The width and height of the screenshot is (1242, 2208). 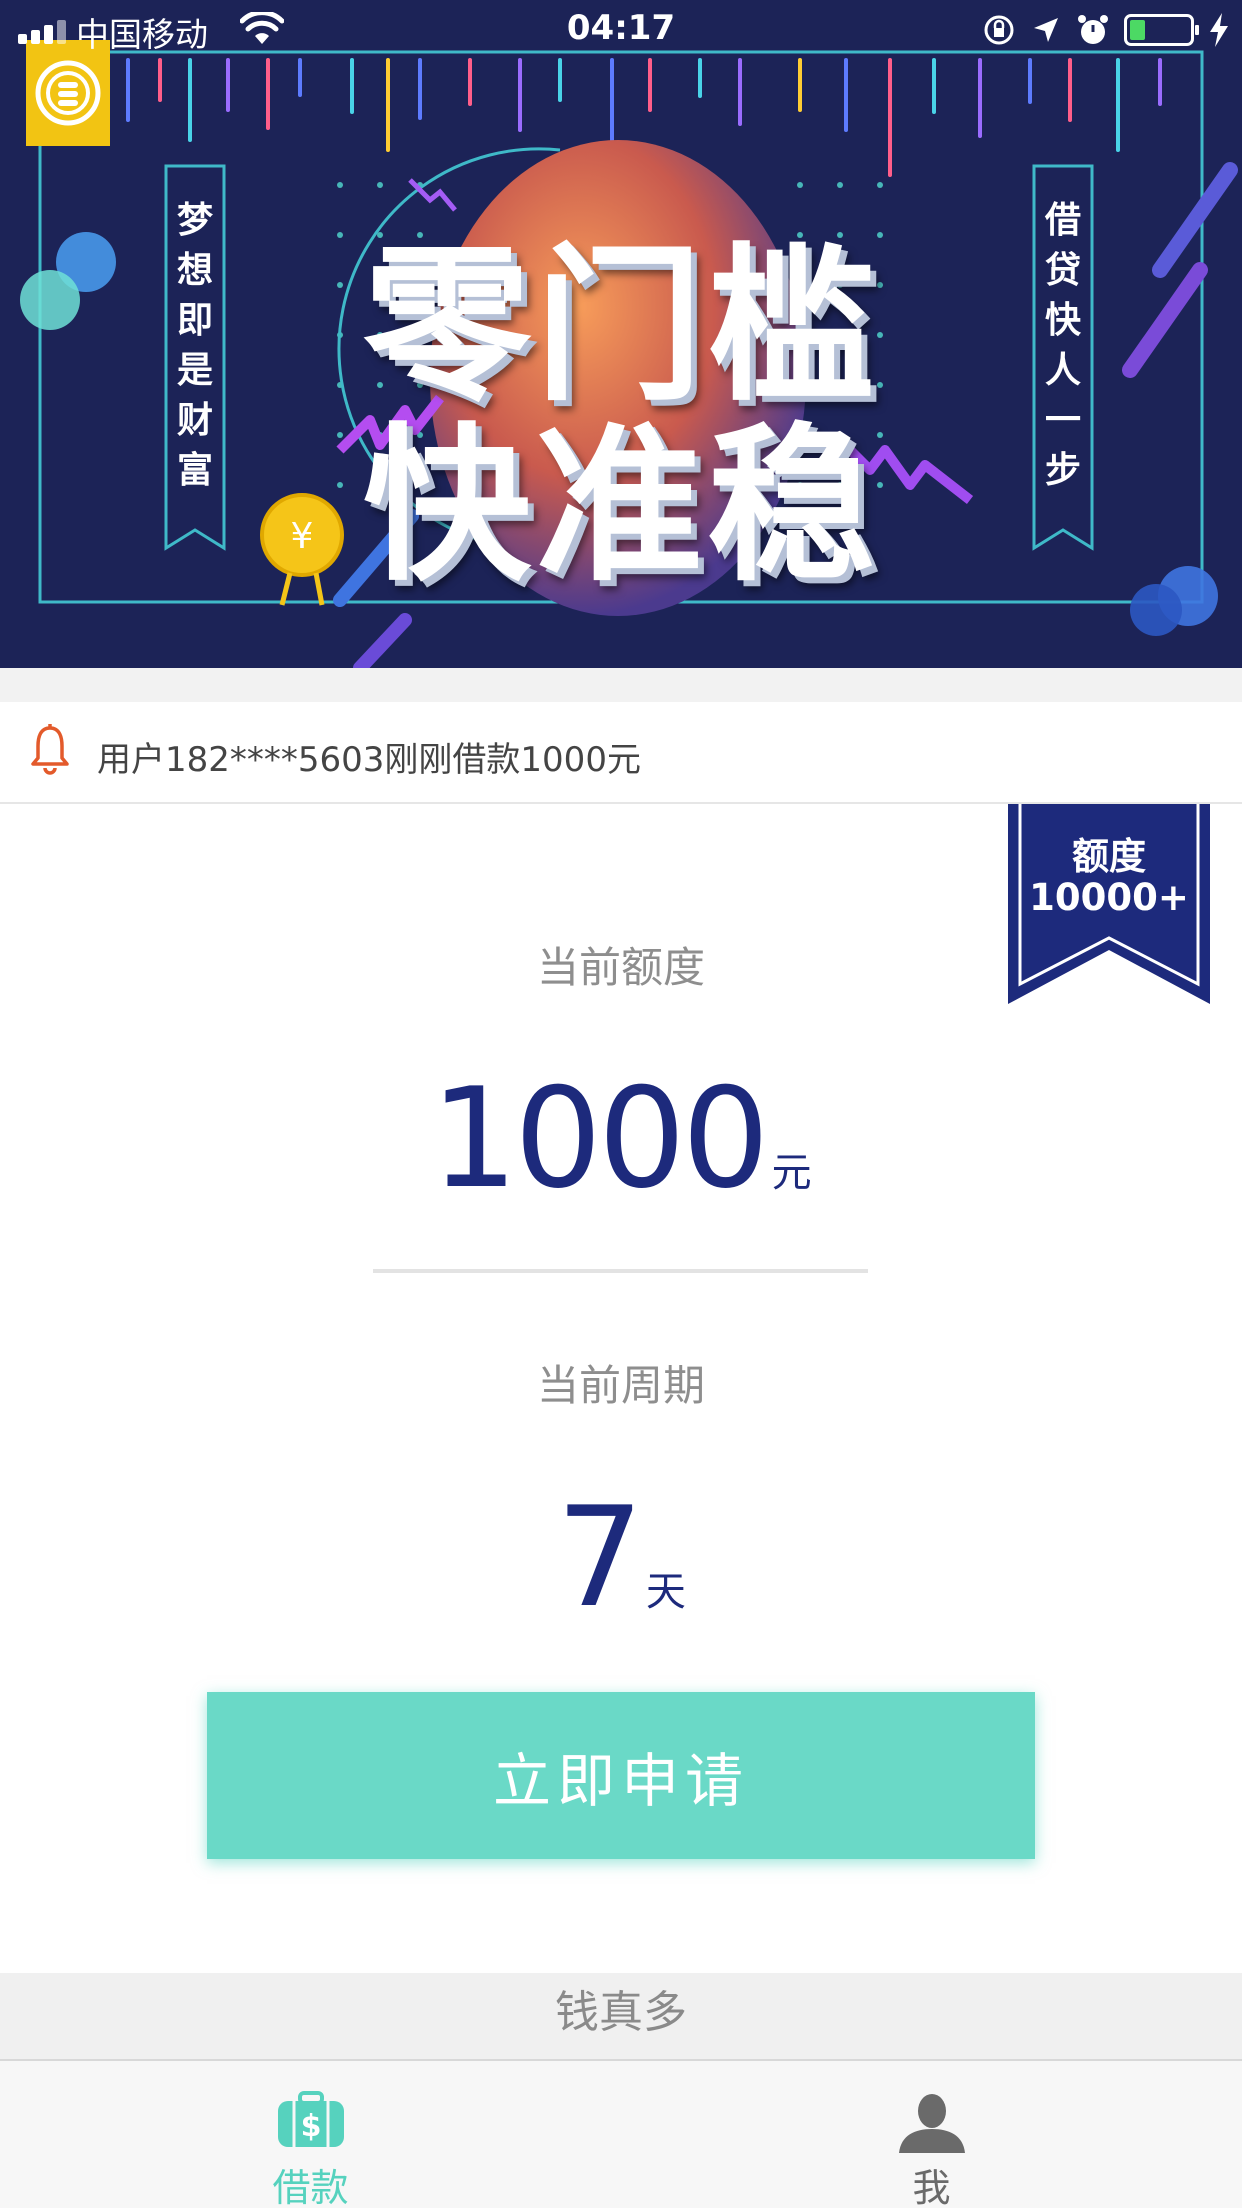 What do you see at coordinates (791, 1173) in the screenshot?
I see `credit-amount-unit: 元` at bounding box center [791, 1173].